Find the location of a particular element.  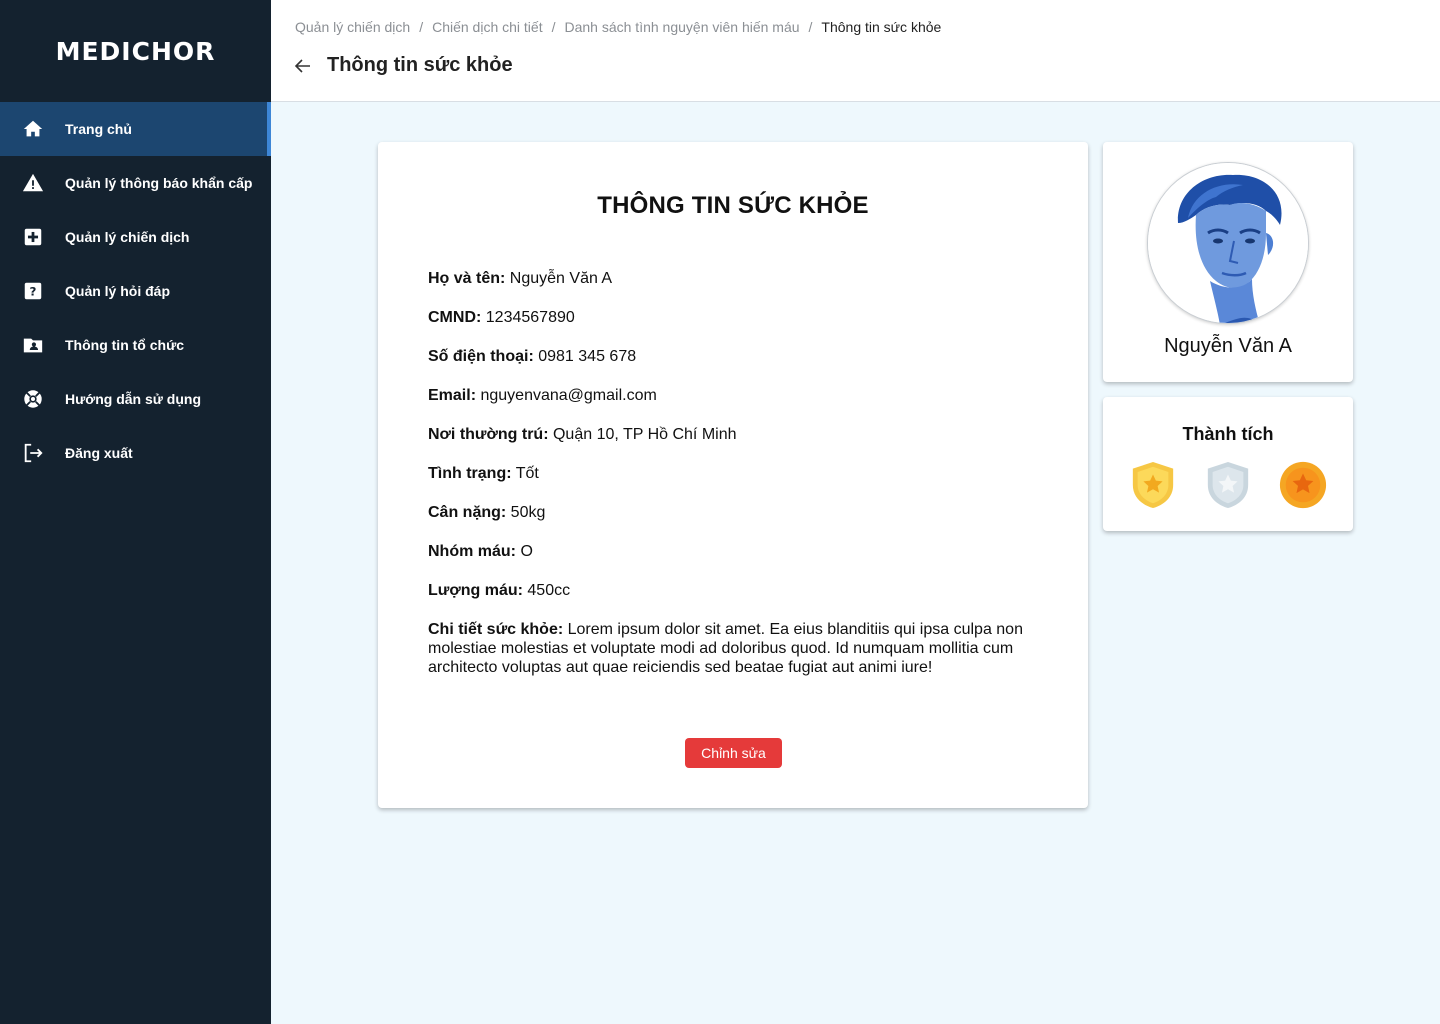

breadcrumb-item-current: Thông tin sức khỏe is located at coordinates (881, 27).